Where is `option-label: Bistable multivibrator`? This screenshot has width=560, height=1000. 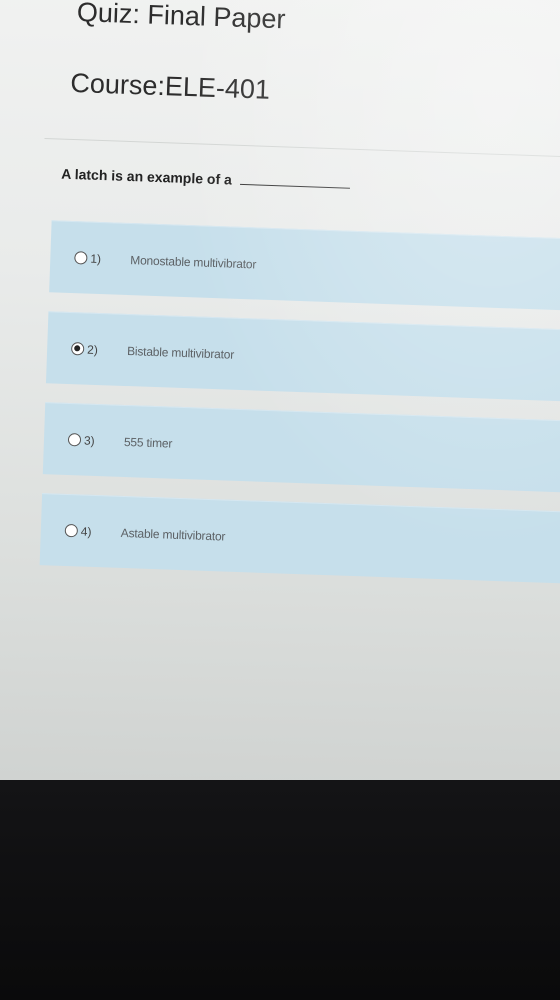 option-label: Bistable multivibrator is located at coordinates (180, 352).